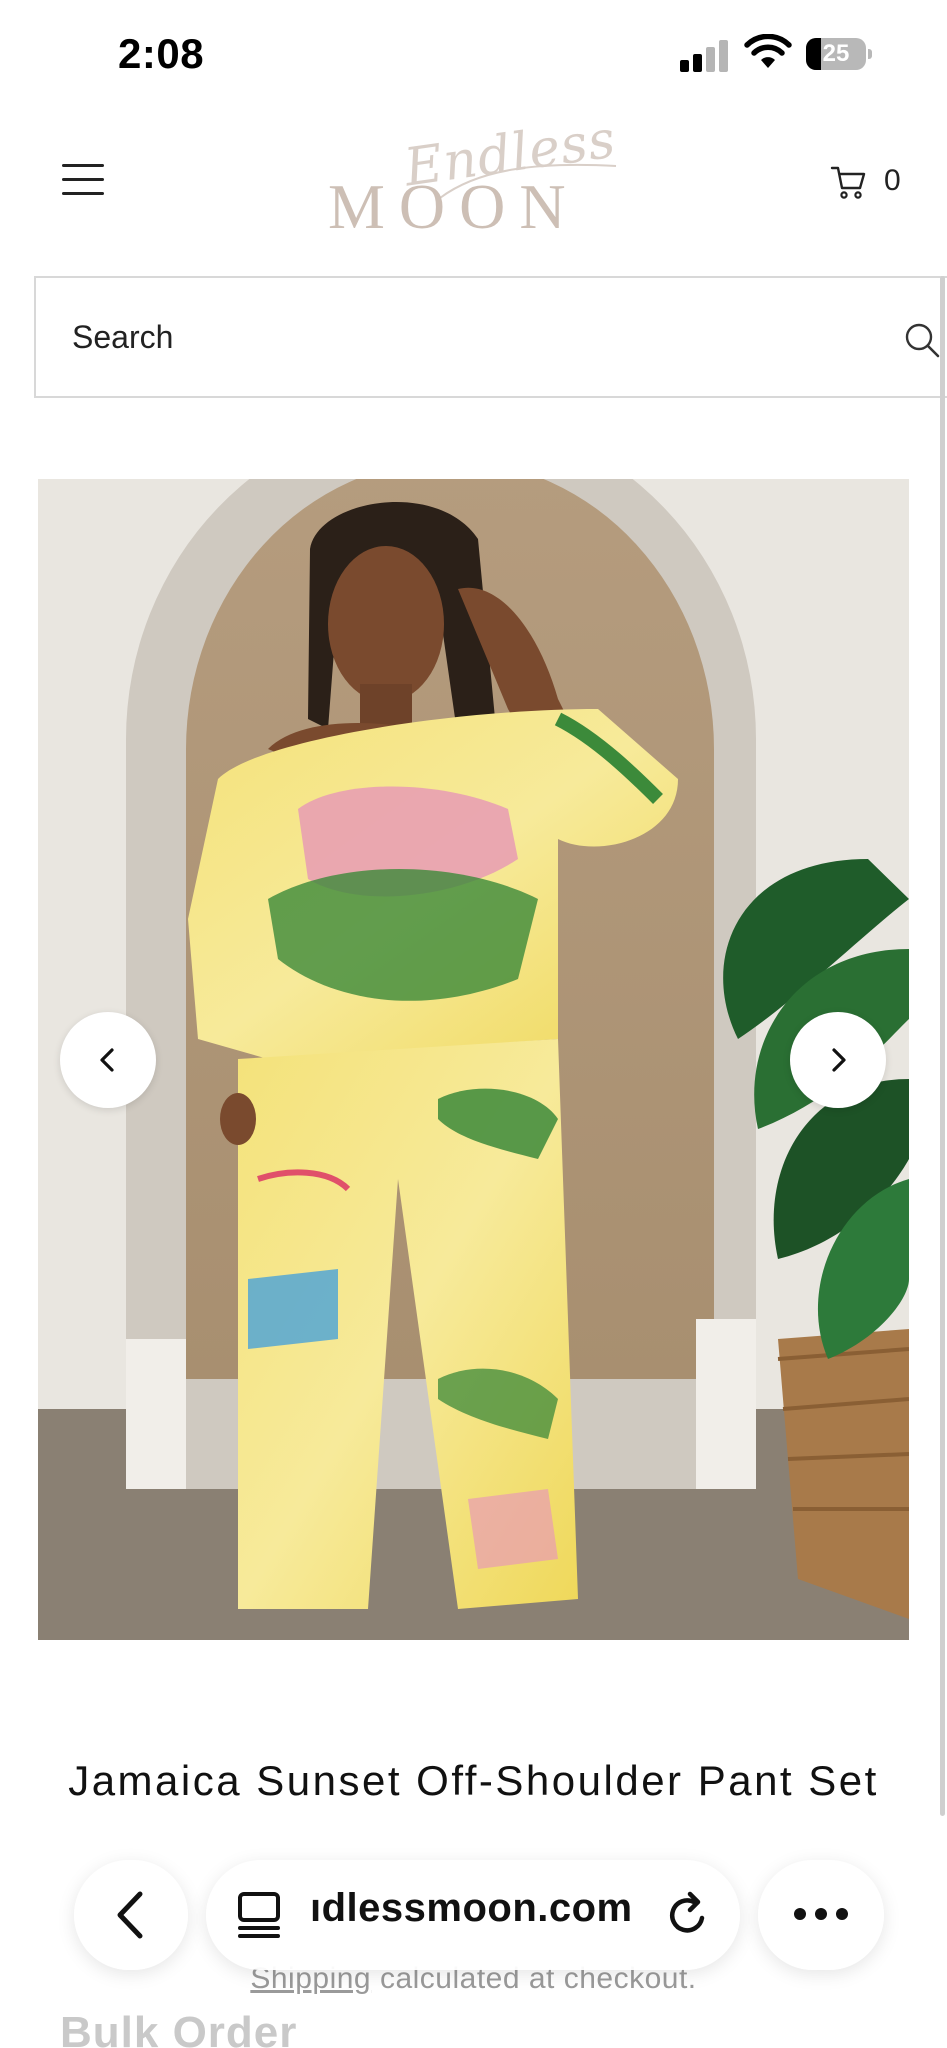 The width and height of the screenshot is (947, 2048). I want to click on site-logo: Endless MOON, so click(470, 176).